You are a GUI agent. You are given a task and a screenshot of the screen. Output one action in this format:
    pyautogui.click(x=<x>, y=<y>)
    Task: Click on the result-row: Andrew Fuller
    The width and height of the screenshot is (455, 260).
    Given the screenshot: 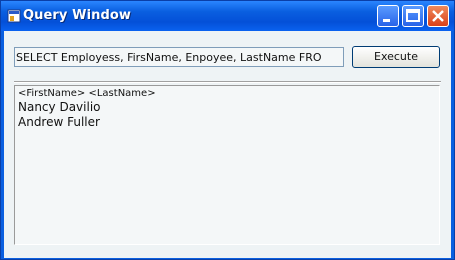 What is the action you would take?
    pyautogui.click(x=59, y=122)
    